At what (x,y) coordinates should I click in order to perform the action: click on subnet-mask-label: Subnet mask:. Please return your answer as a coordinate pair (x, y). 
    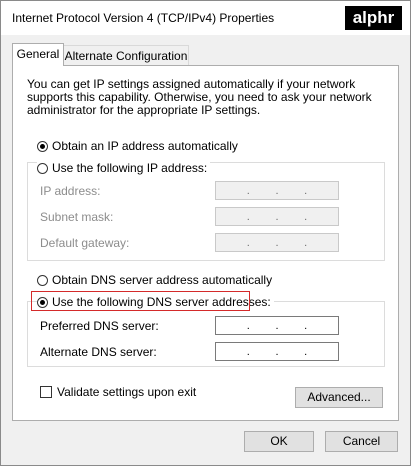
    Looking at the image, I should click on (77, 217).